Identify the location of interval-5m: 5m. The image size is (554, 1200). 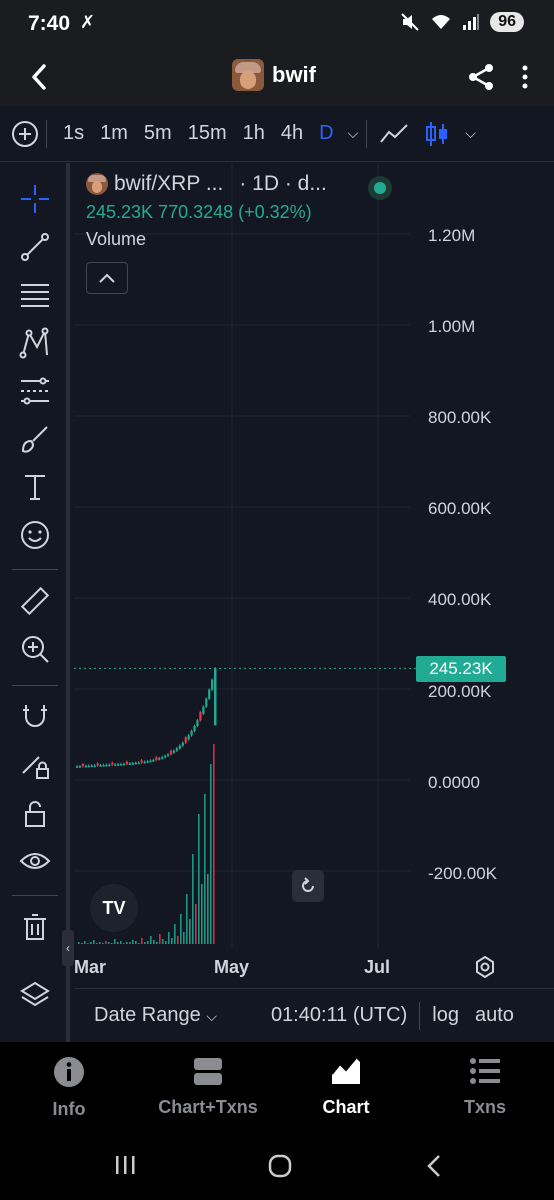
(158, 133).